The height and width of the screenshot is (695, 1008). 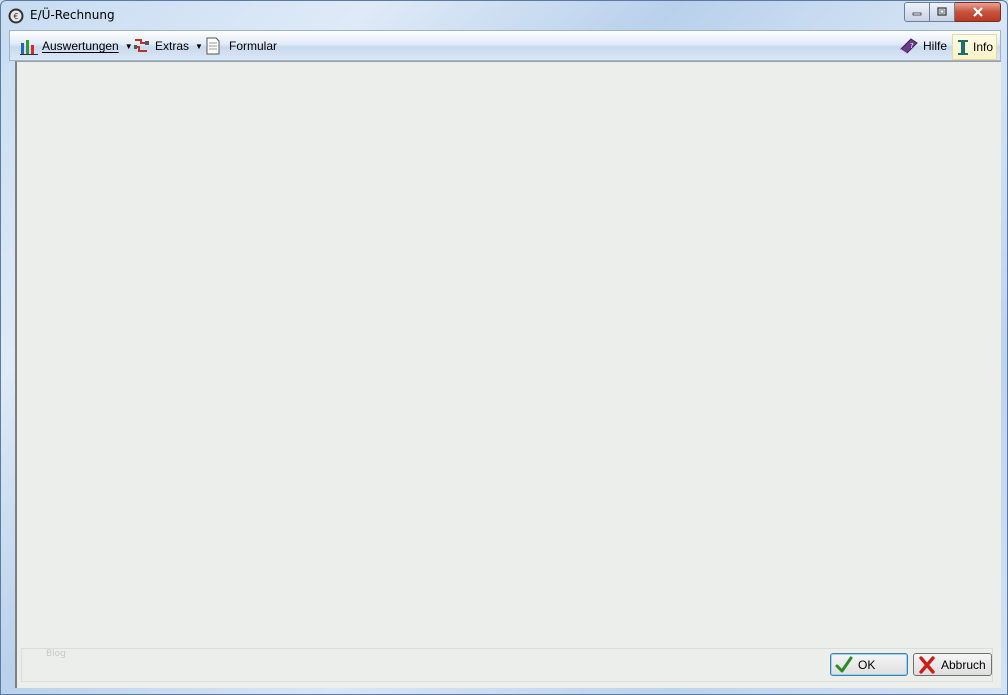 I want to click on extras-label: Extras, so click(x=172, y=46).